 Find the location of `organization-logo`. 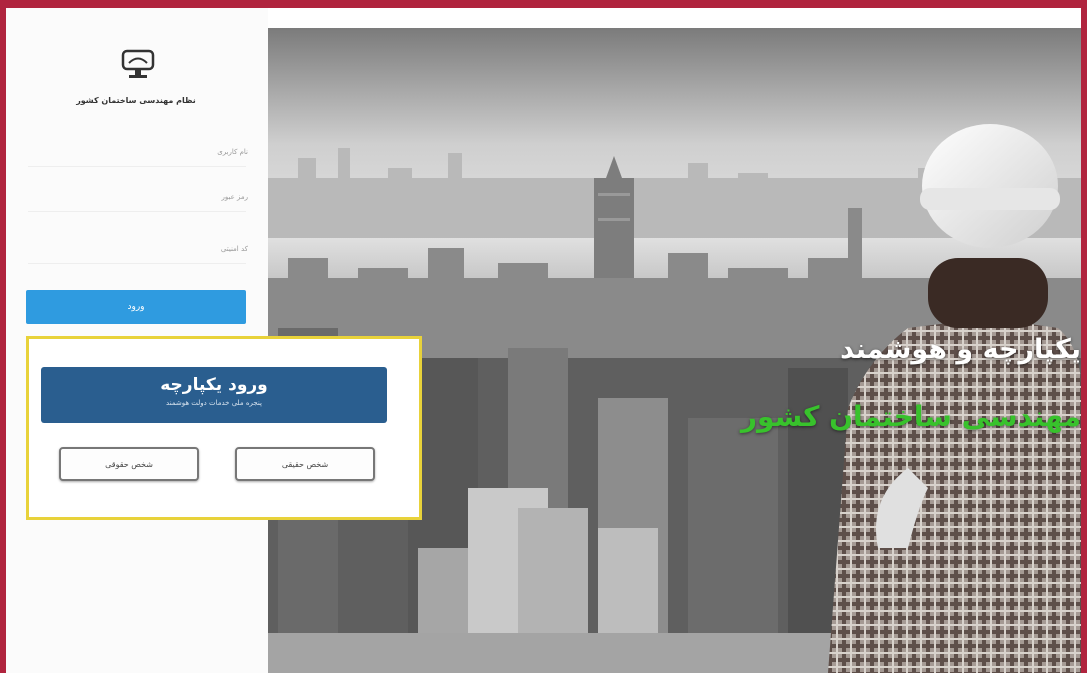

organization-logo is located at coordinates (138, 63).